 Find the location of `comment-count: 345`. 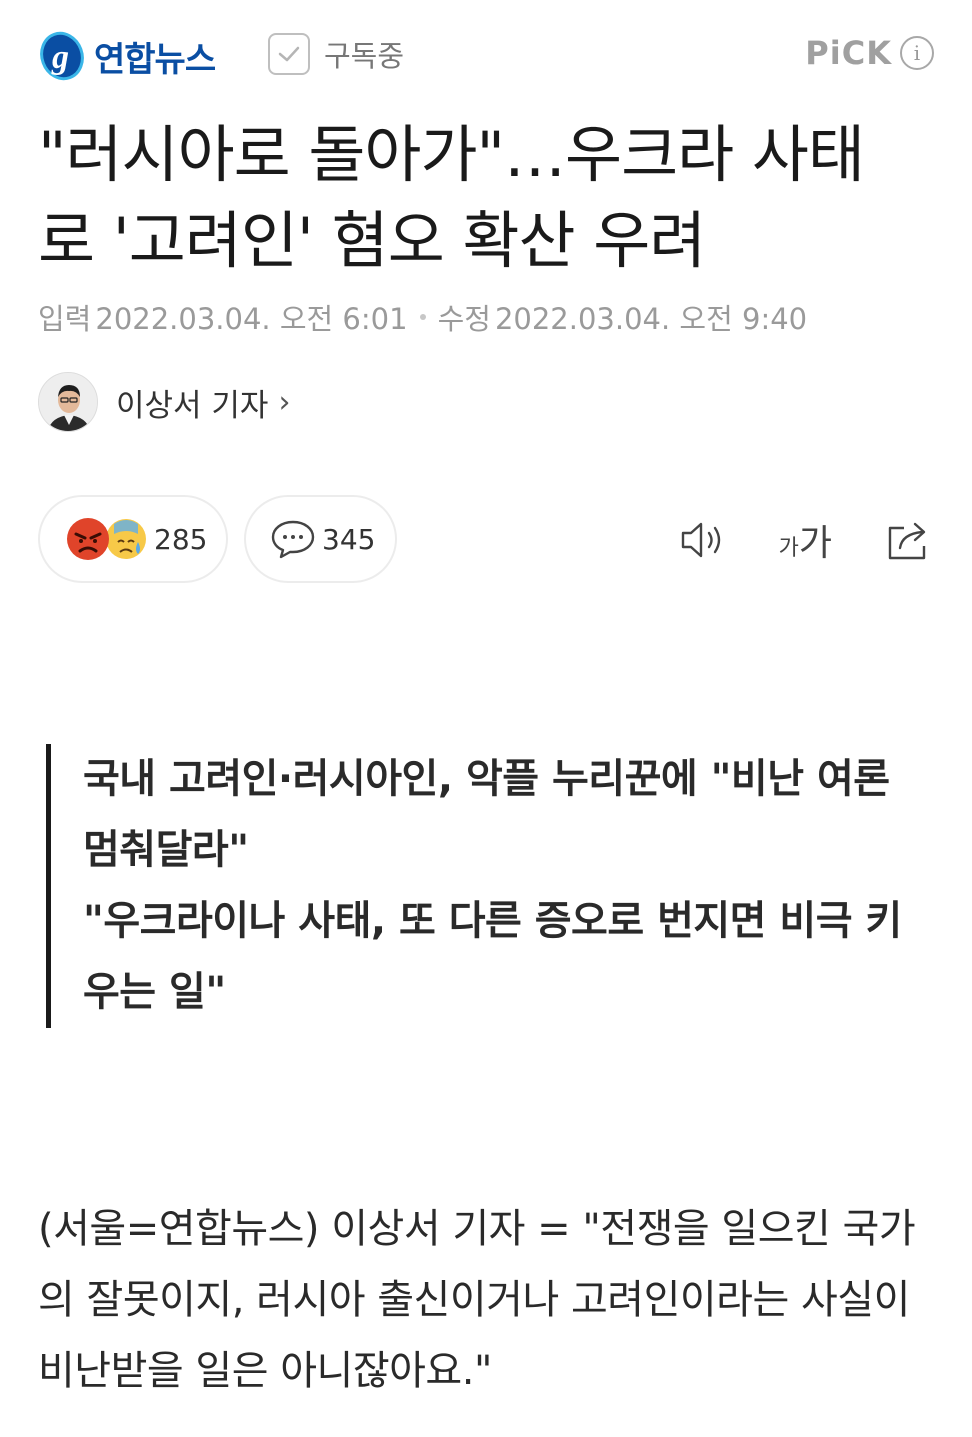

comment-count: 345 is located at coordinates (349, 539).